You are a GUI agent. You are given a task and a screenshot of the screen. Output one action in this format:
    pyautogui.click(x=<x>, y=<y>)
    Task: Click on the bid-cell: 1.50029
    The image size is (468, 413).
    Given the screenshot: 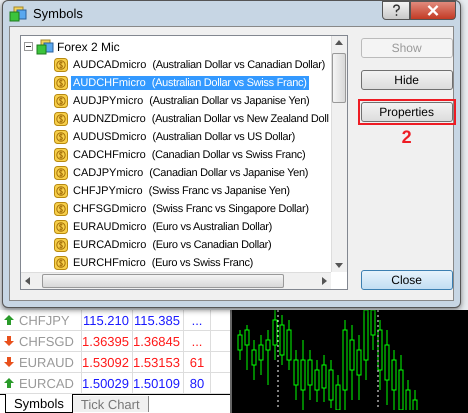 What is the action you would take?
    pyautogui.click(x=107, y=383)
    